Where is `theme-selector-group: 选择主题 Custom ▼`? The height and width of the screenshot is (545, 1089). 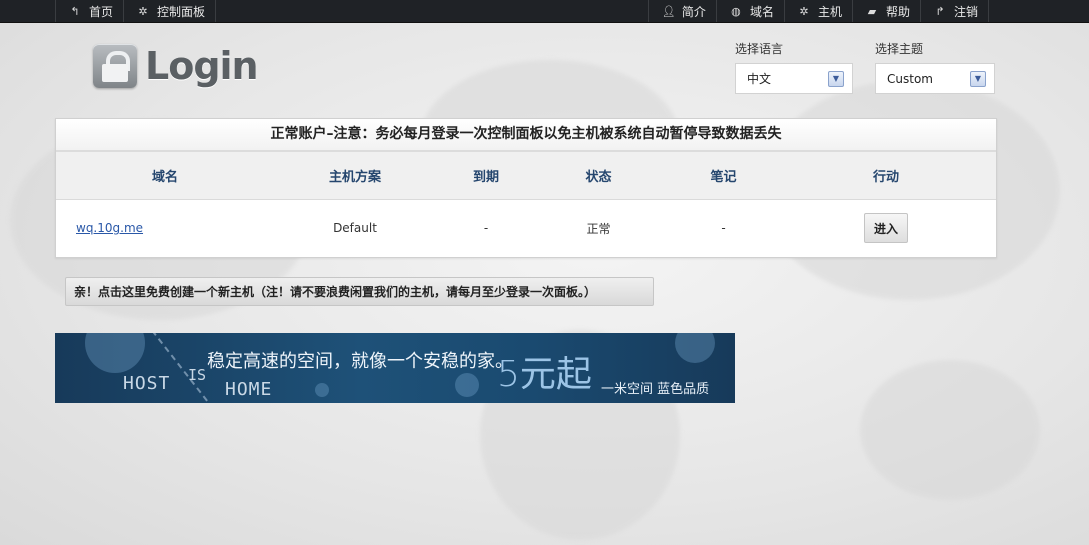
theme-selector-group: 选择主题 Custom ▼ is located at coordinates (935, 67).